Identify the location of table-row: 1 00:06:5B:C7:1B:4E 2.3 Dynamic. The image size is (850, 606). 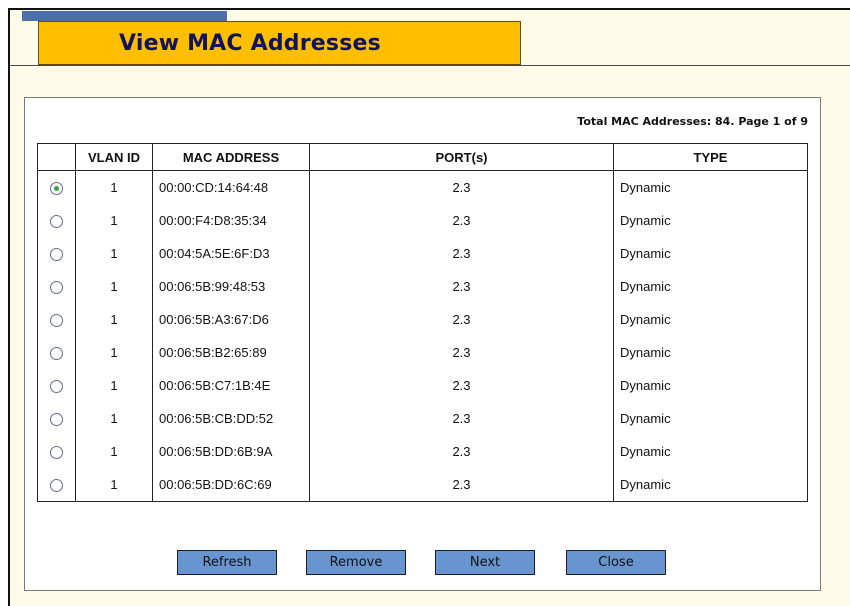
(422, 385).